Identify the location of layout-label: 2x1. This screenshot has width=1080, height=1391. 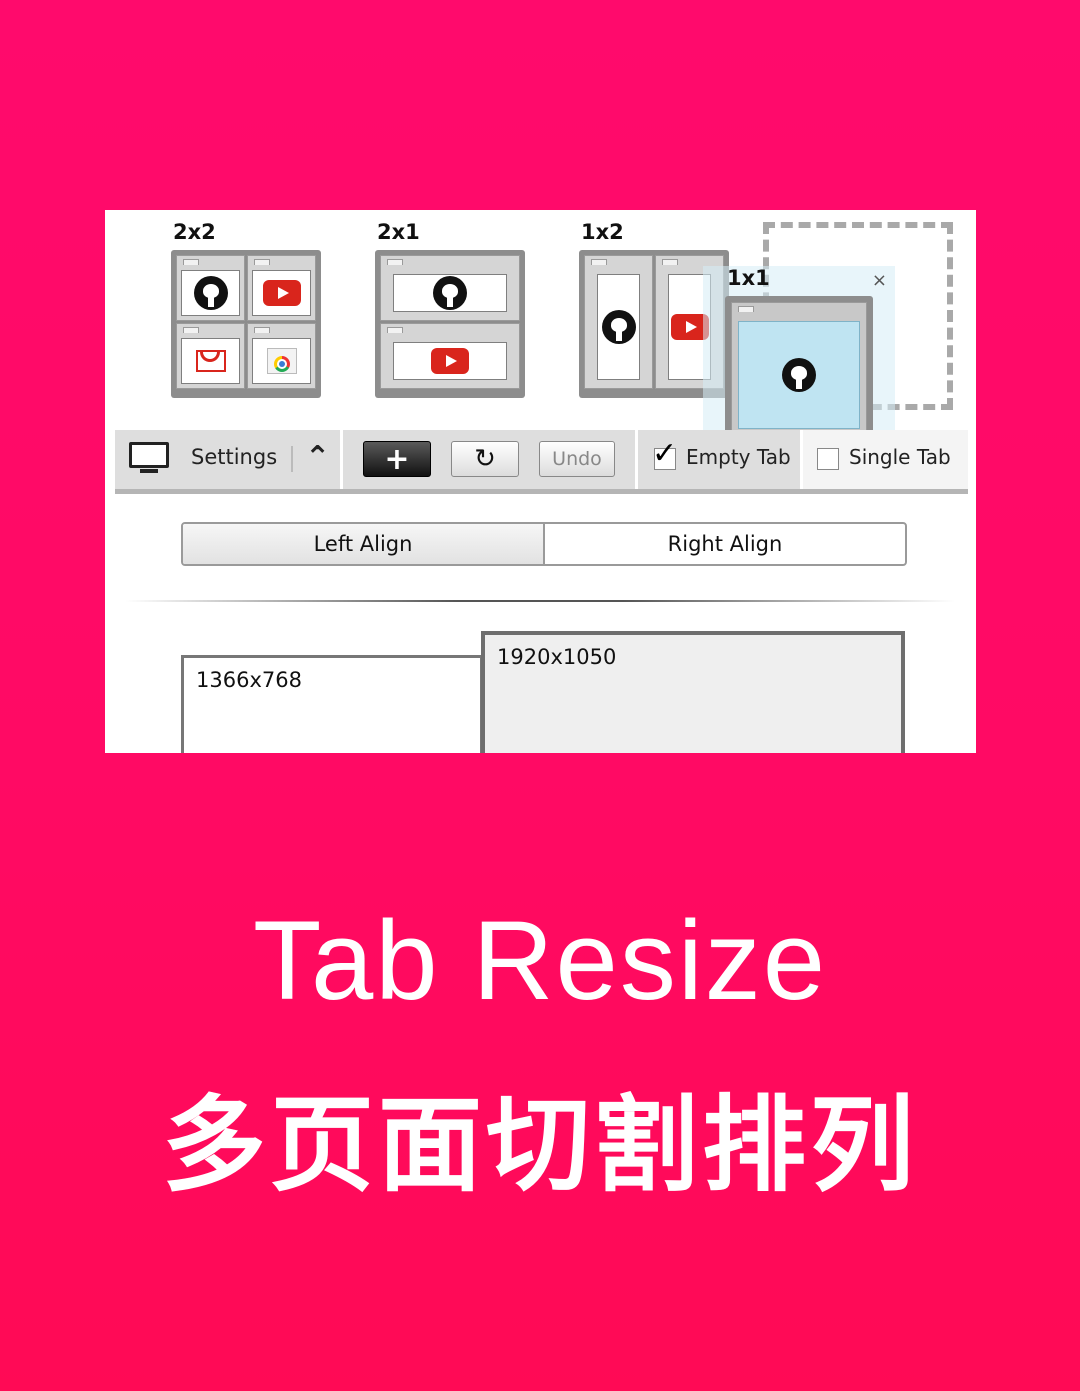
(398, 232).